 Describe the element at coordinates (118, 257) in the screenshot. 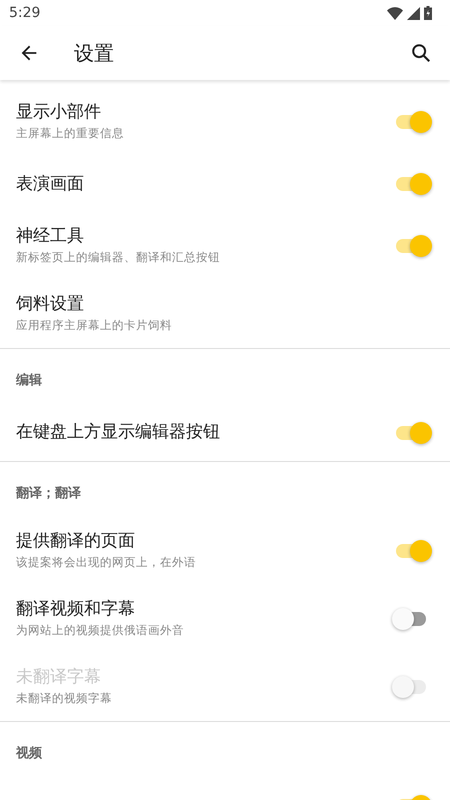

I see `setting-subtitle: 新标签页上的编辑器、翻译和汇总按钮` at that location.